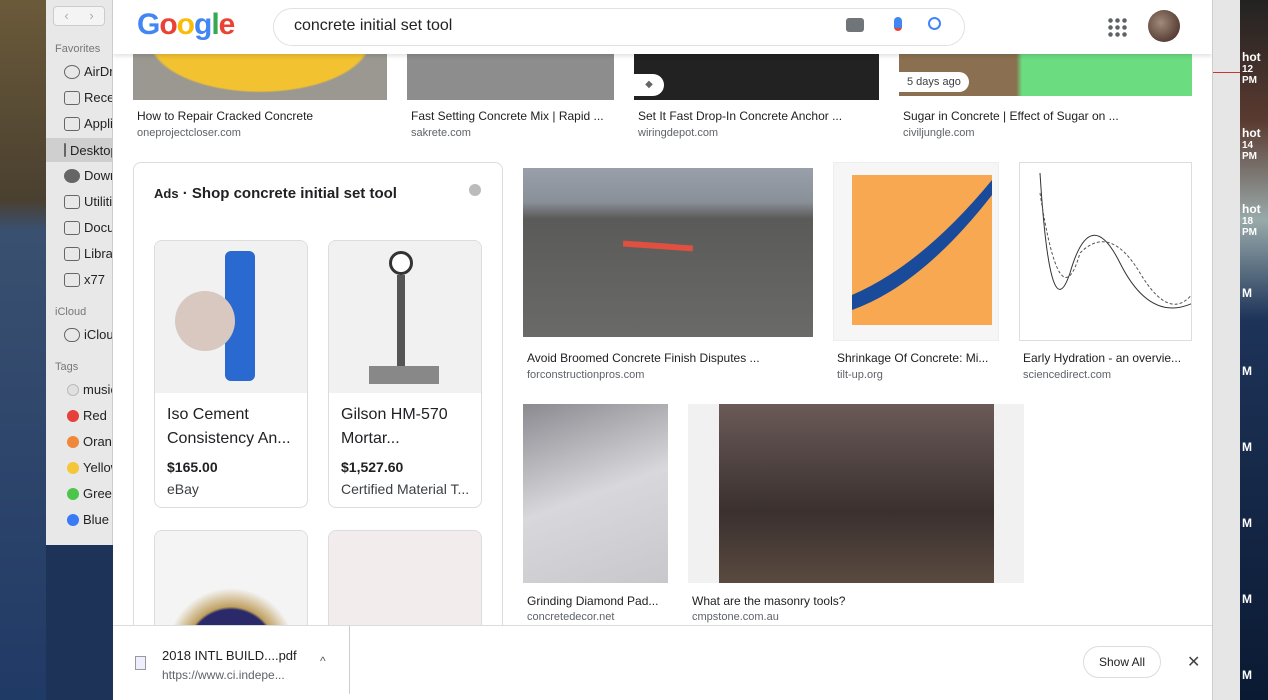 This screenshot has height=700, width=1268. I want to click on product-store: eBay, so click(183, 489).